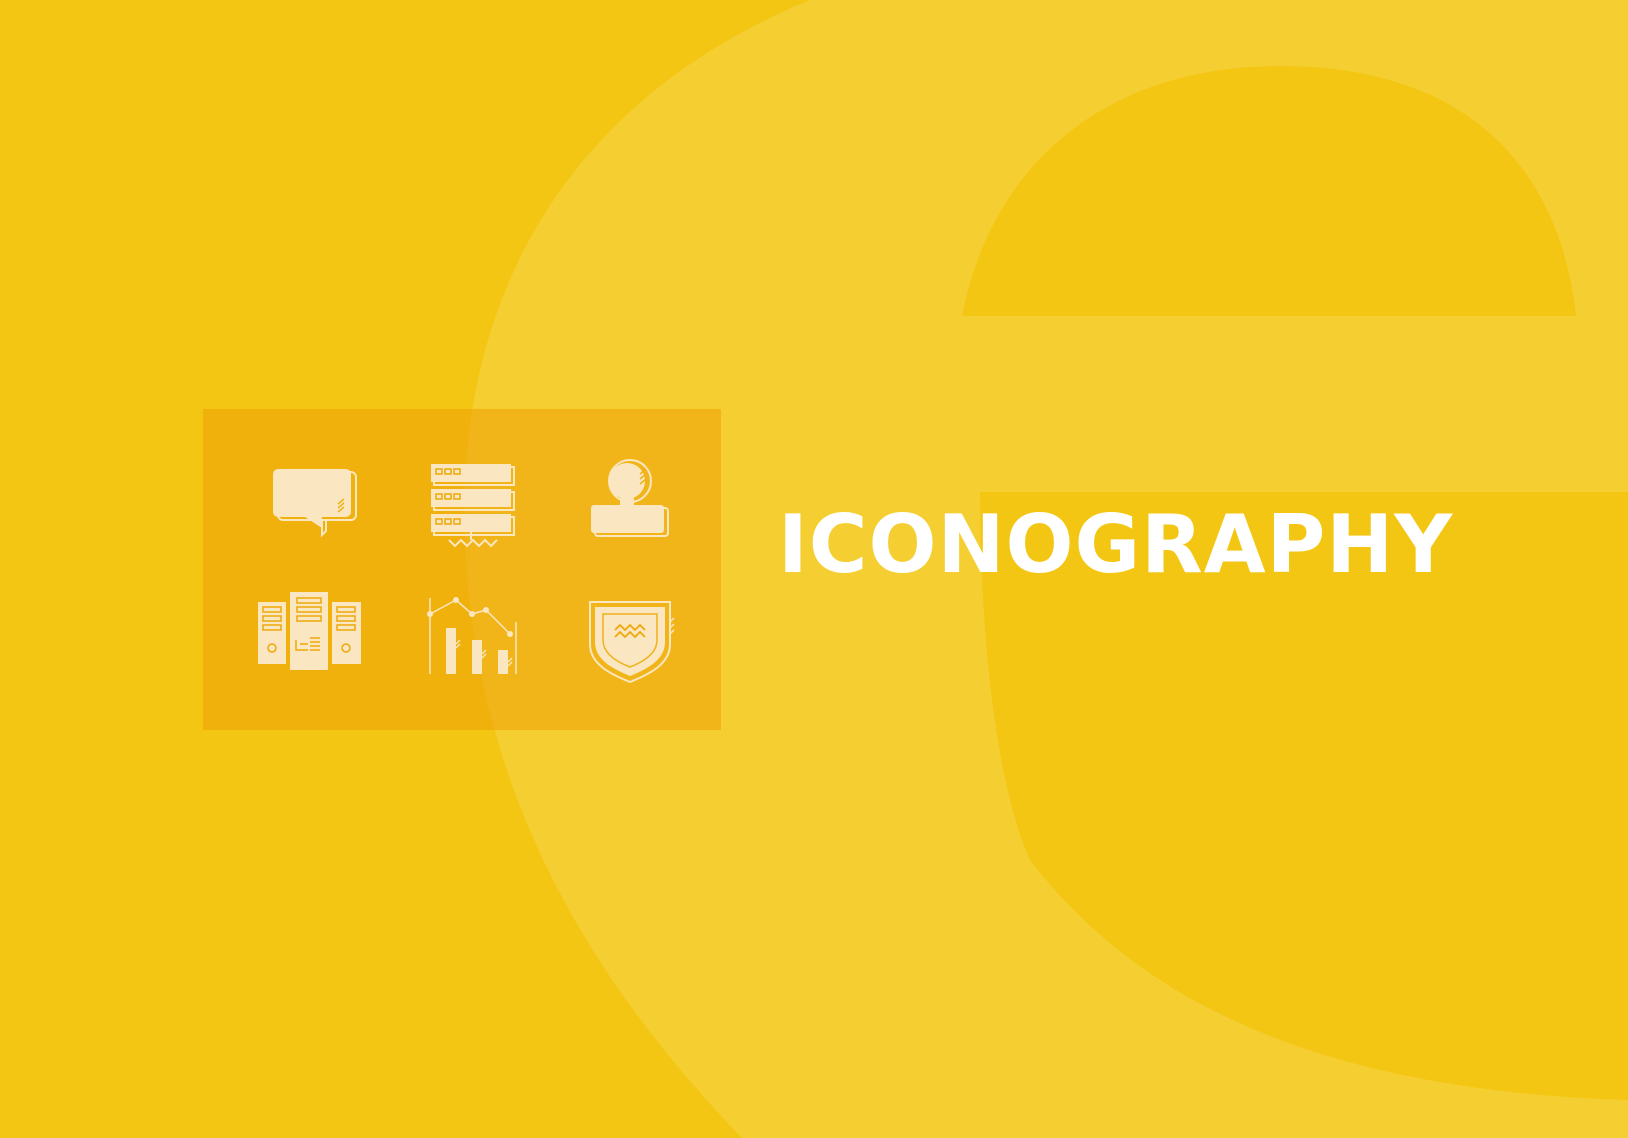 The width and height of the screenshot is (1628, 1138). Describe the element at coordinates (315, 507) in the screenshot. I see `speech-bubble-icon` at that location.